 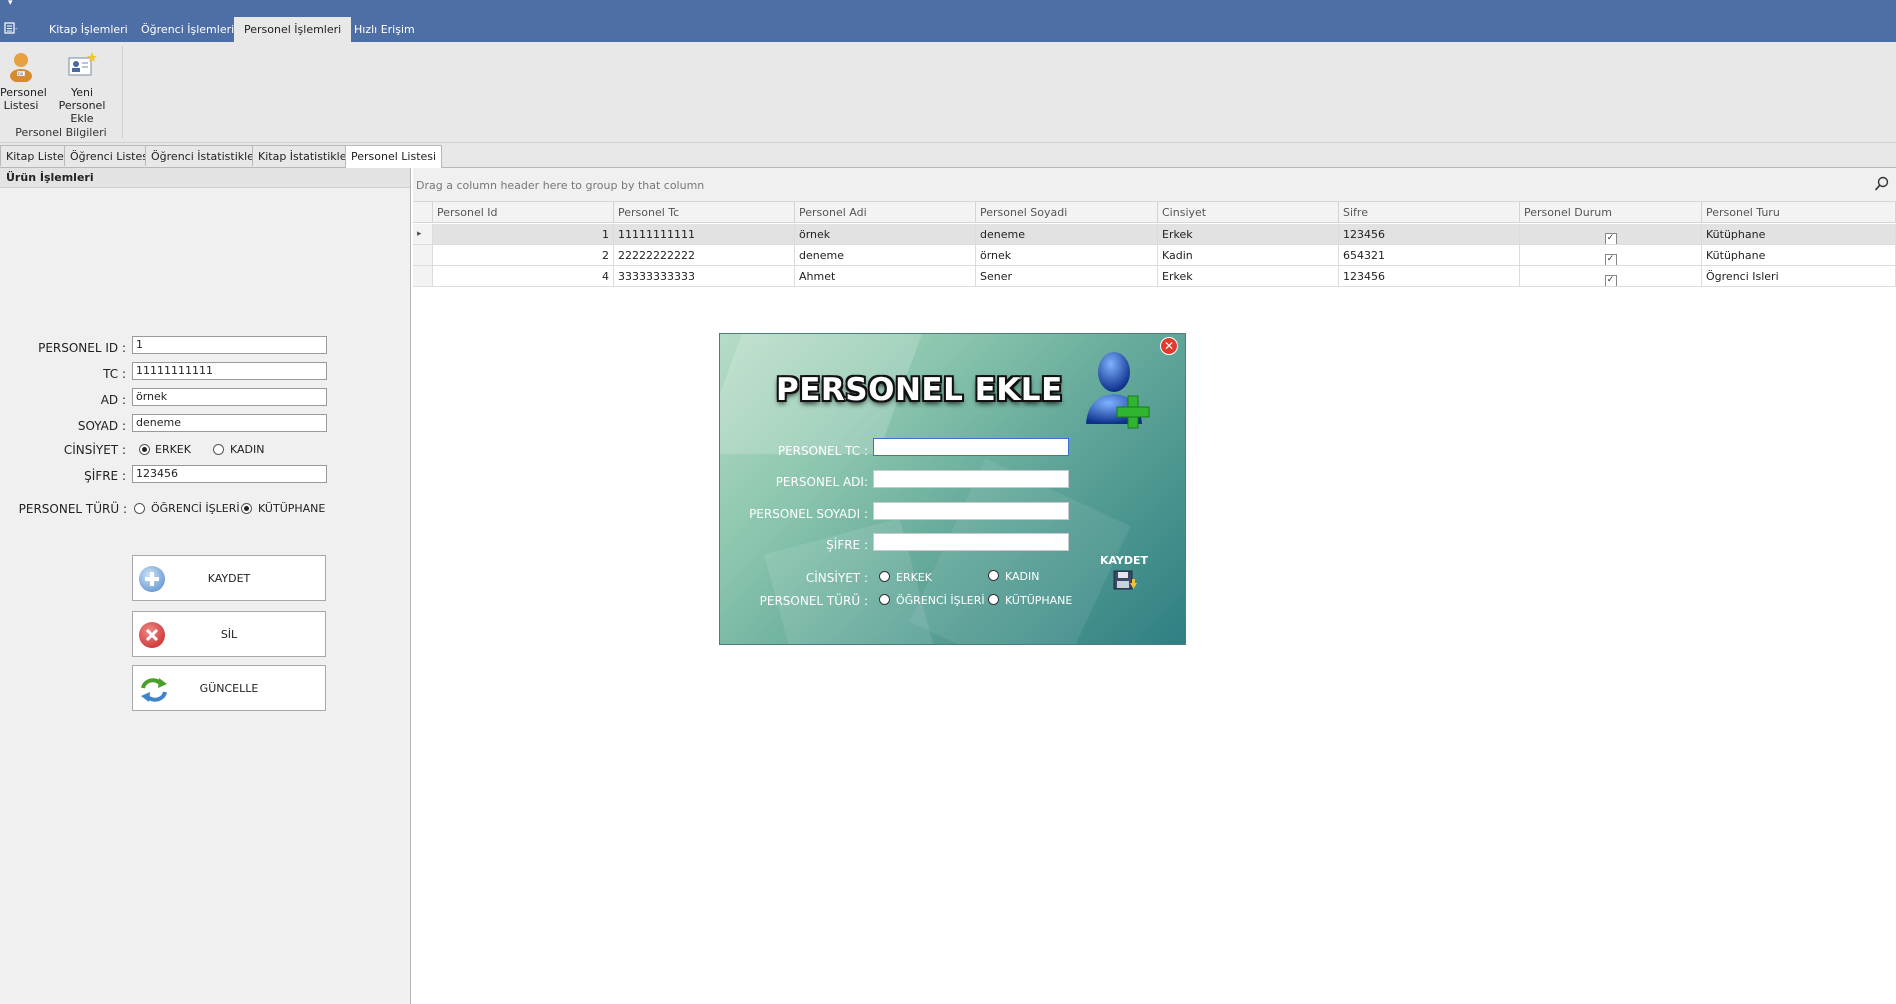 What do you see at coordinates (61, 132) in the screenshot?
I see `ribbon-group-label: Personel Bilgileri` at bounding box center [61, 132].